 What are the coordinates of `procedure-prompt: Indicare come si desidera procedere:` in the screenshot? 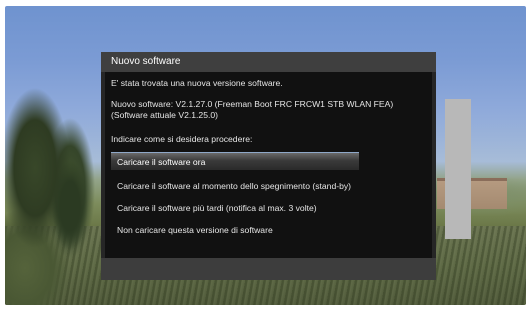 It's located at (182, 139).